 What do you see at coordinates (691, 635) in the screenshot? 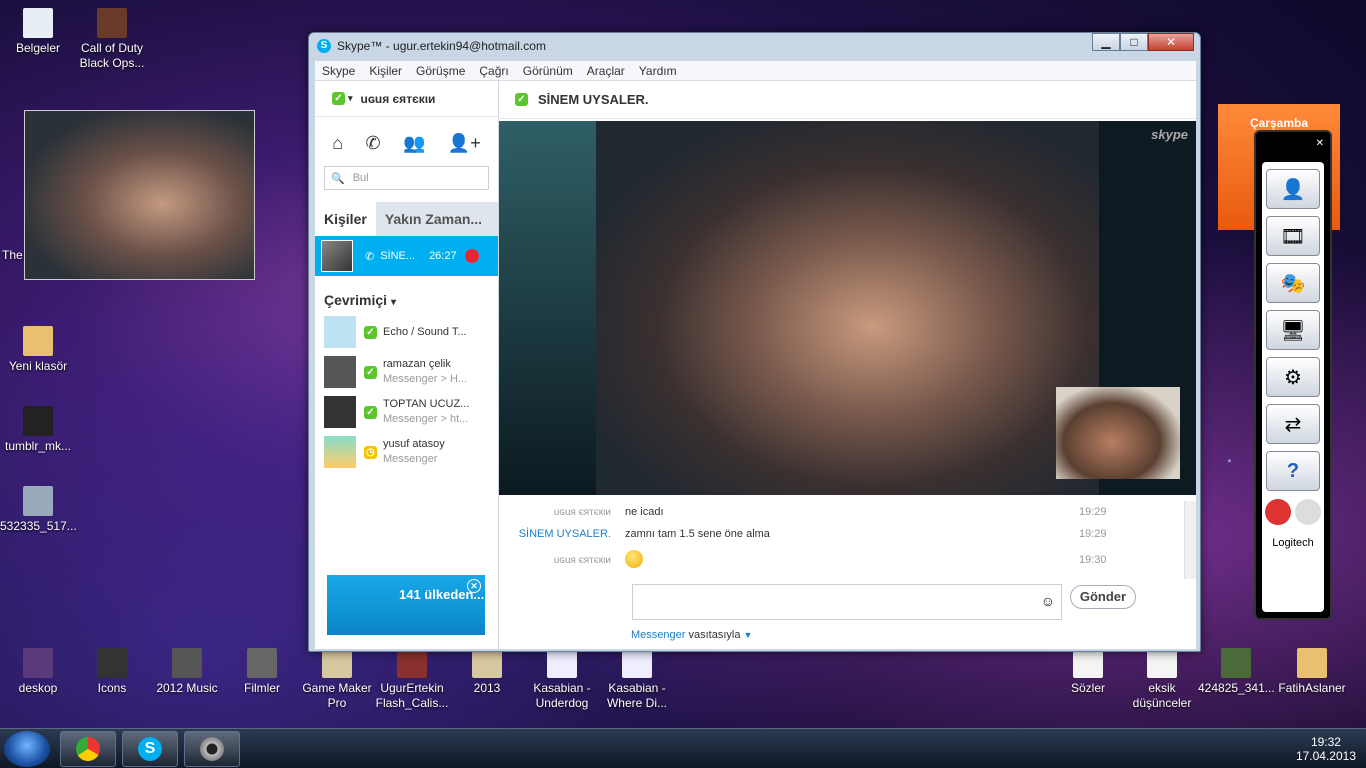
I see `send-via-selector: Messenger vasıtasıyla ▼` at bounding box center [691, 635].